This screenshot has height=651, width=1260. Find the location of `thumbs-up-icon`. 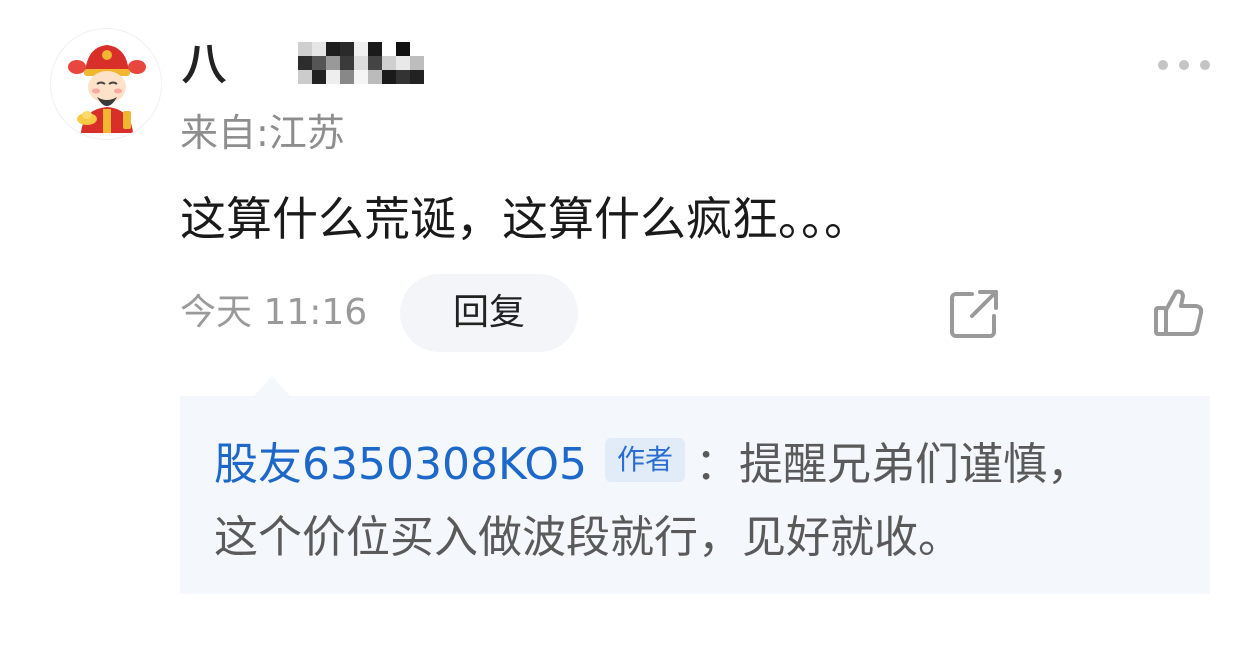

thumbs-up-icon is located at coordinates (1179, 312).